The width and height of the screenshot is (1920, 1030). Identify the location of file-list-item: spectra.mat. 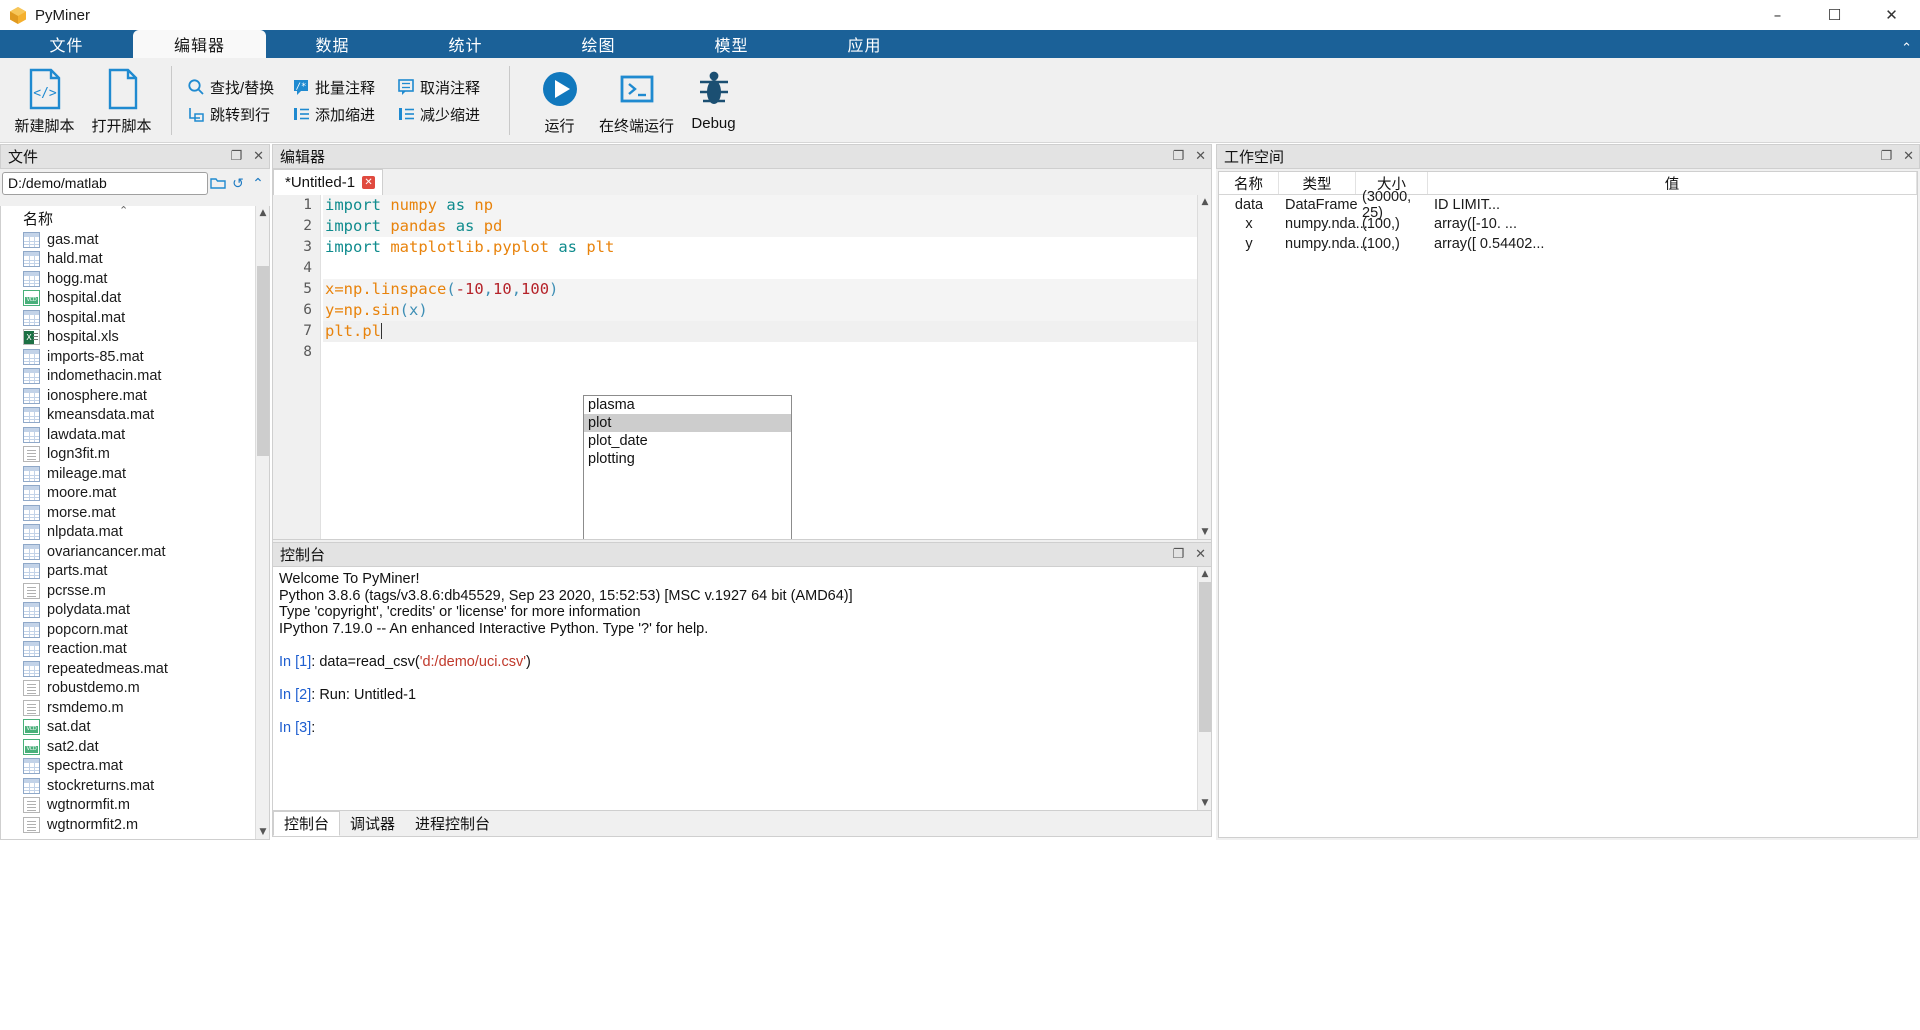
(135, 767).